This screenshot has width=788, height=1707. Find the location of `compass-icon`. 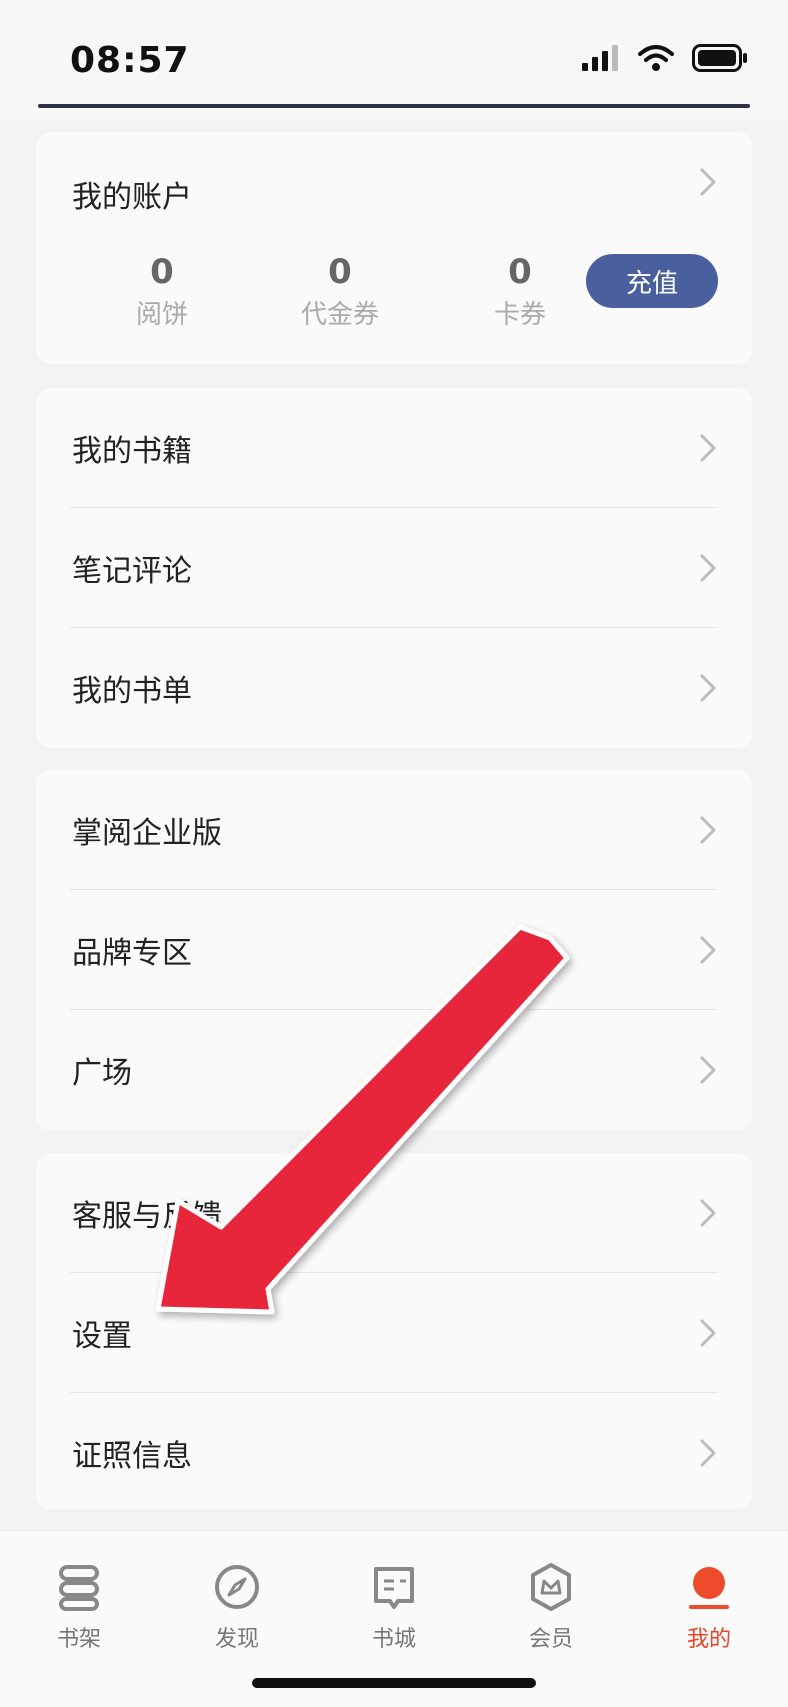

compass-icon is located at coordinates (237, 1587).